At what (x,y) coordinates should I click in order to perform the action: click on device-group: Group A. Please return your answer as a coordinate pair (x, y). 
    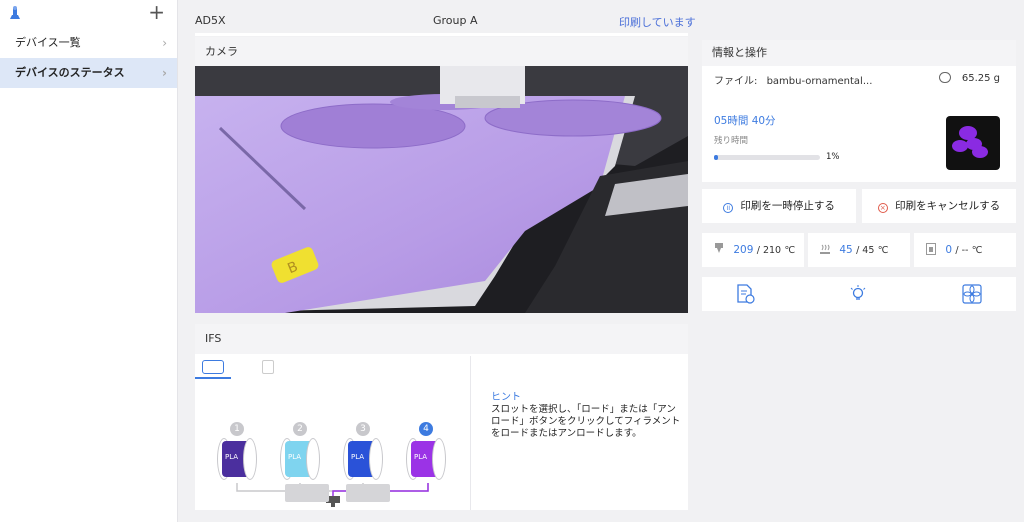
    Looking at the image, I should click on (455, 20).